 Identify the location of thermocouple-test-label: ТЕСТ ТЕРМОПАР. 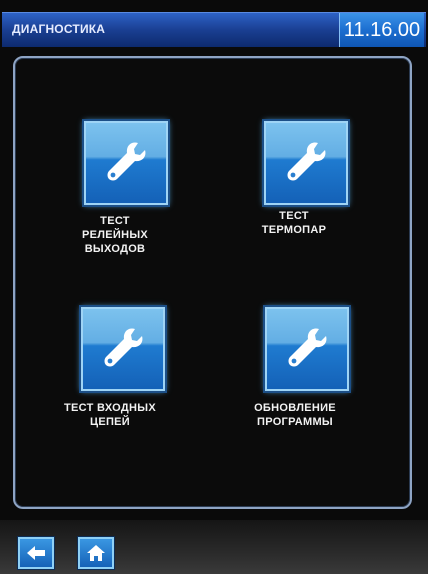
(294, 223).